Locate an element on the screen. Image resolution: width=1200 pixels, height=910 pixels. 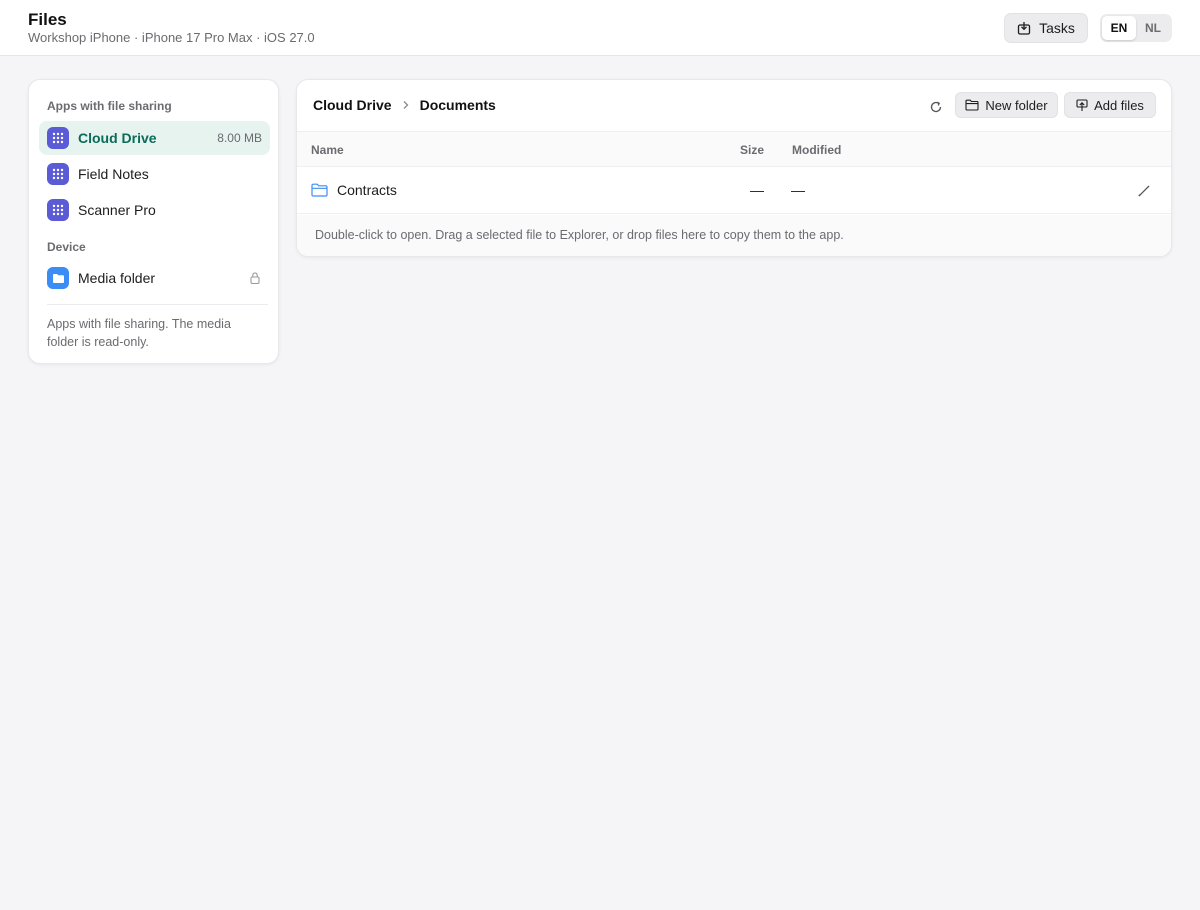
table-header: Name Size Modified is located at coordinates (734, 149).